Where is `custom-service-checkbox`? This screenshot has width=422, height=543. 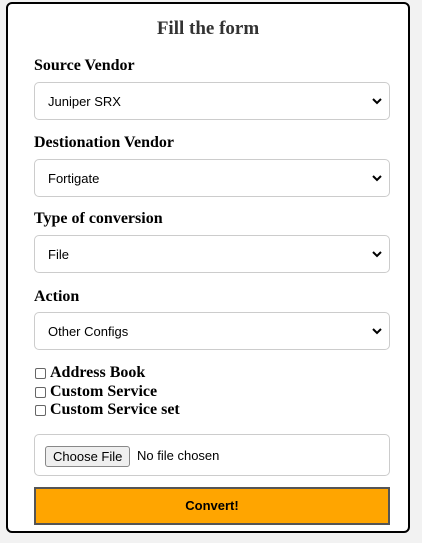 custom-service-checkbox is located at coordinates (40, 392).